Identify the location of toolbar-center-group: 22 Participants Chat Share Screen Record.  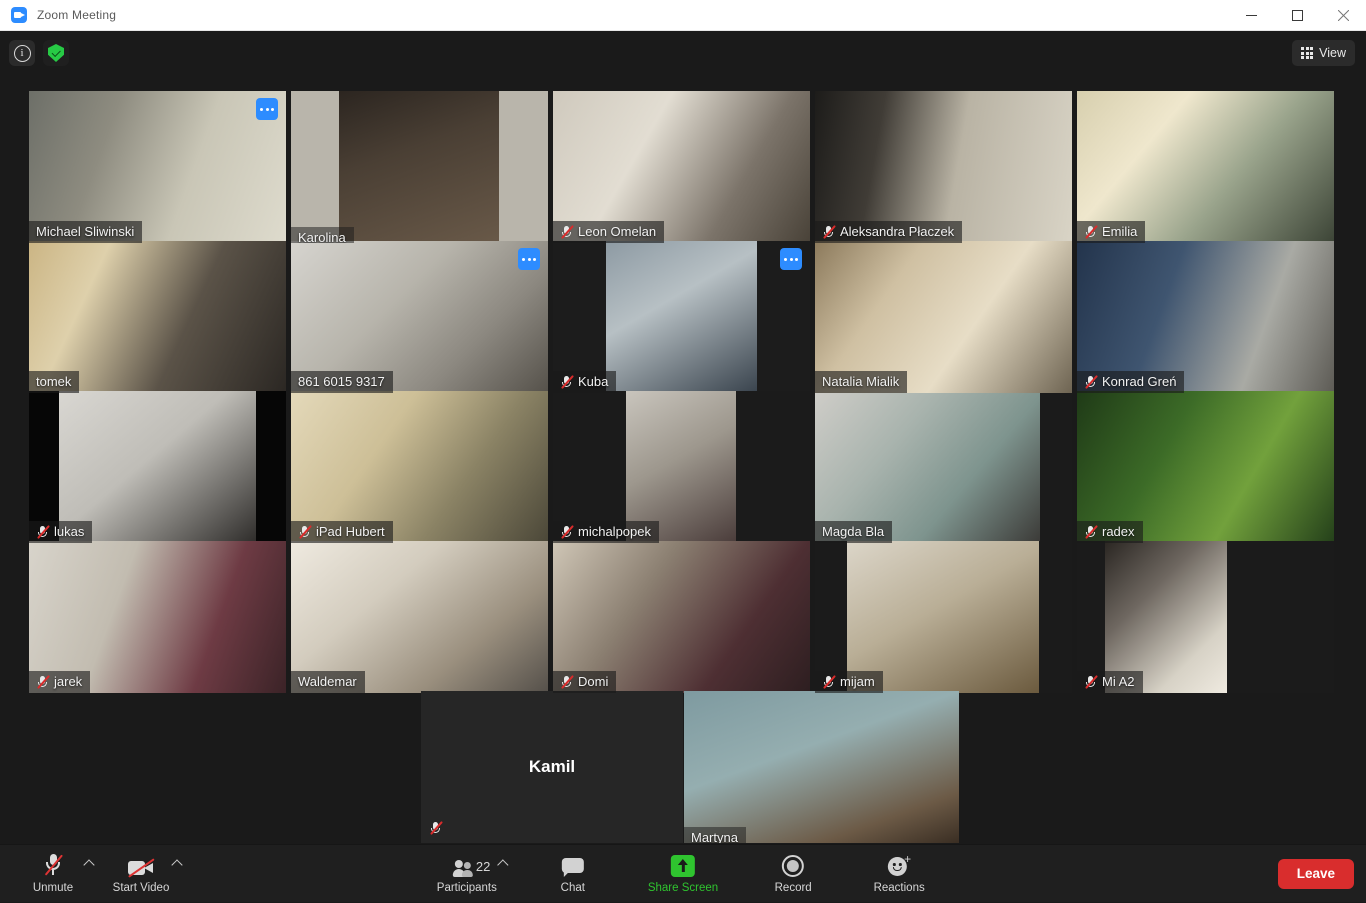
(683, 874).